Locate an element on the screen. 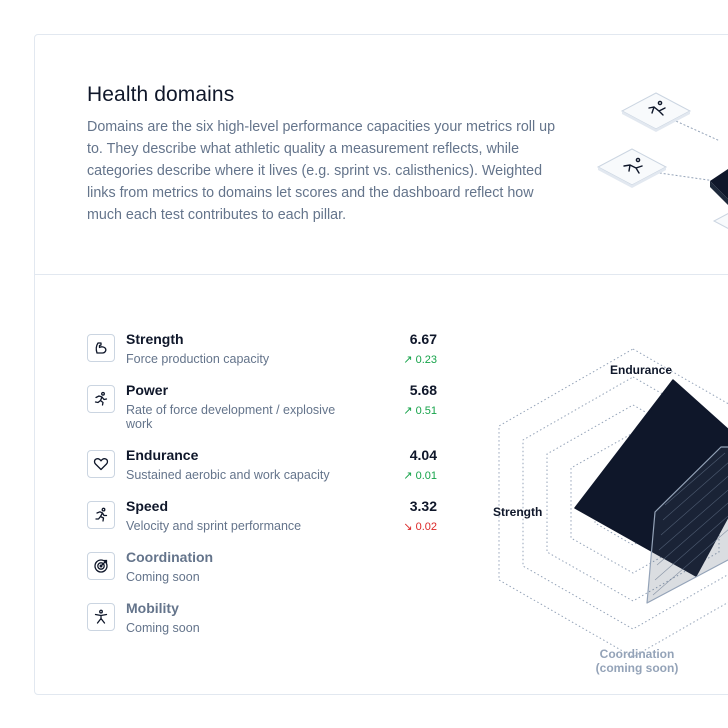 The image size is (728, 728). runner-icon is located at coordinates (101, 399).